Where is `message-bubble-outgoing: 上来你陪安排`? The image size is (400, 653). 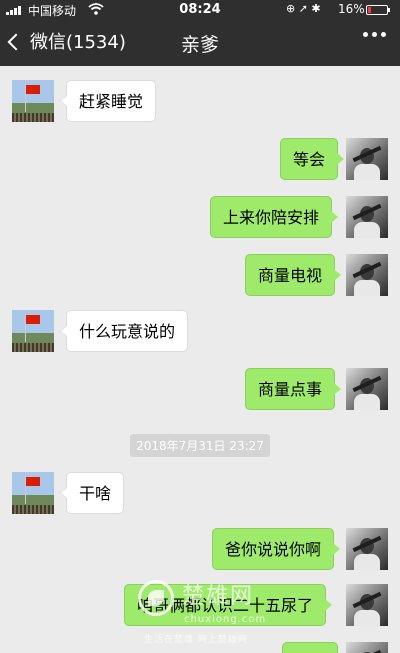 message-bubble-outgoing: 上来你陪安排 is located at coordinates (274, 217).